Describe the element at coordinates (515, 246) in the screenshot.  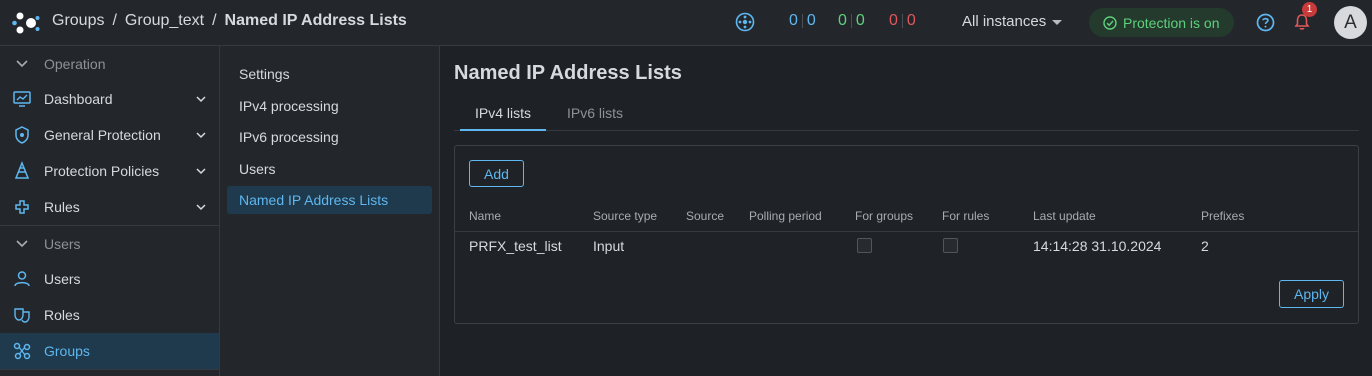
I see `cell-name: PRFX_test_list` at that location.